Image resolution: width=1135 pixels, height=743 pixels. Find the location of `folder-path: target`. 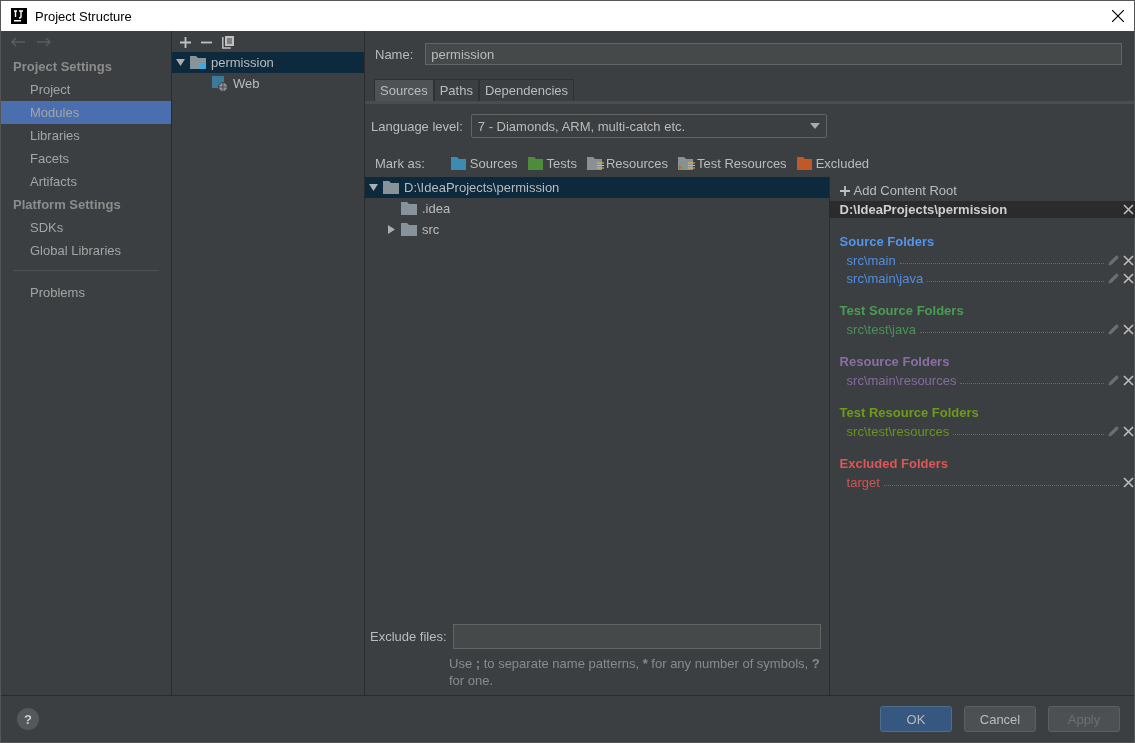

folder-path: target is located at coordinates (863, 482).